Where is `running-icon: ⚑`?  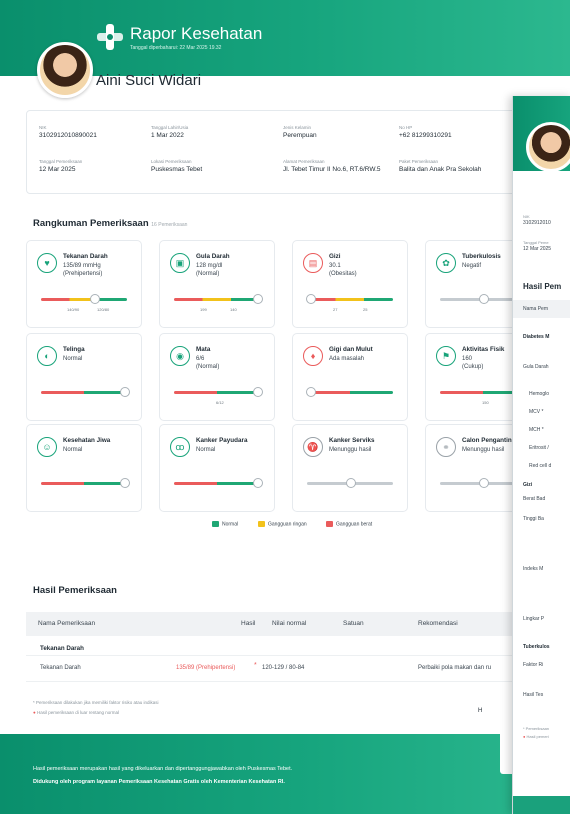
running-icon: ⚑ is located at coordinates (446, 356).